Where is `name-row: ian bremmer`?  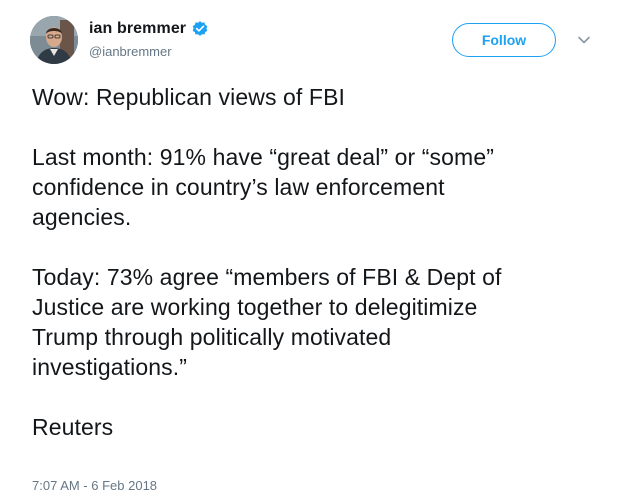 name-row: ian bremmer is located at coordinates (149, 29).